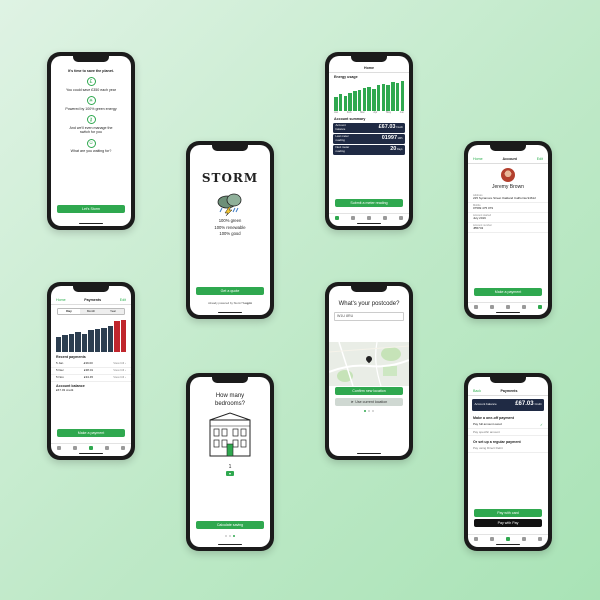 The width and height of the screenshot is (600, 600). Describe the element at coordinates (487, 423) in the screenshot. I see `pay-full-label: Pay full amount owed` at that location.